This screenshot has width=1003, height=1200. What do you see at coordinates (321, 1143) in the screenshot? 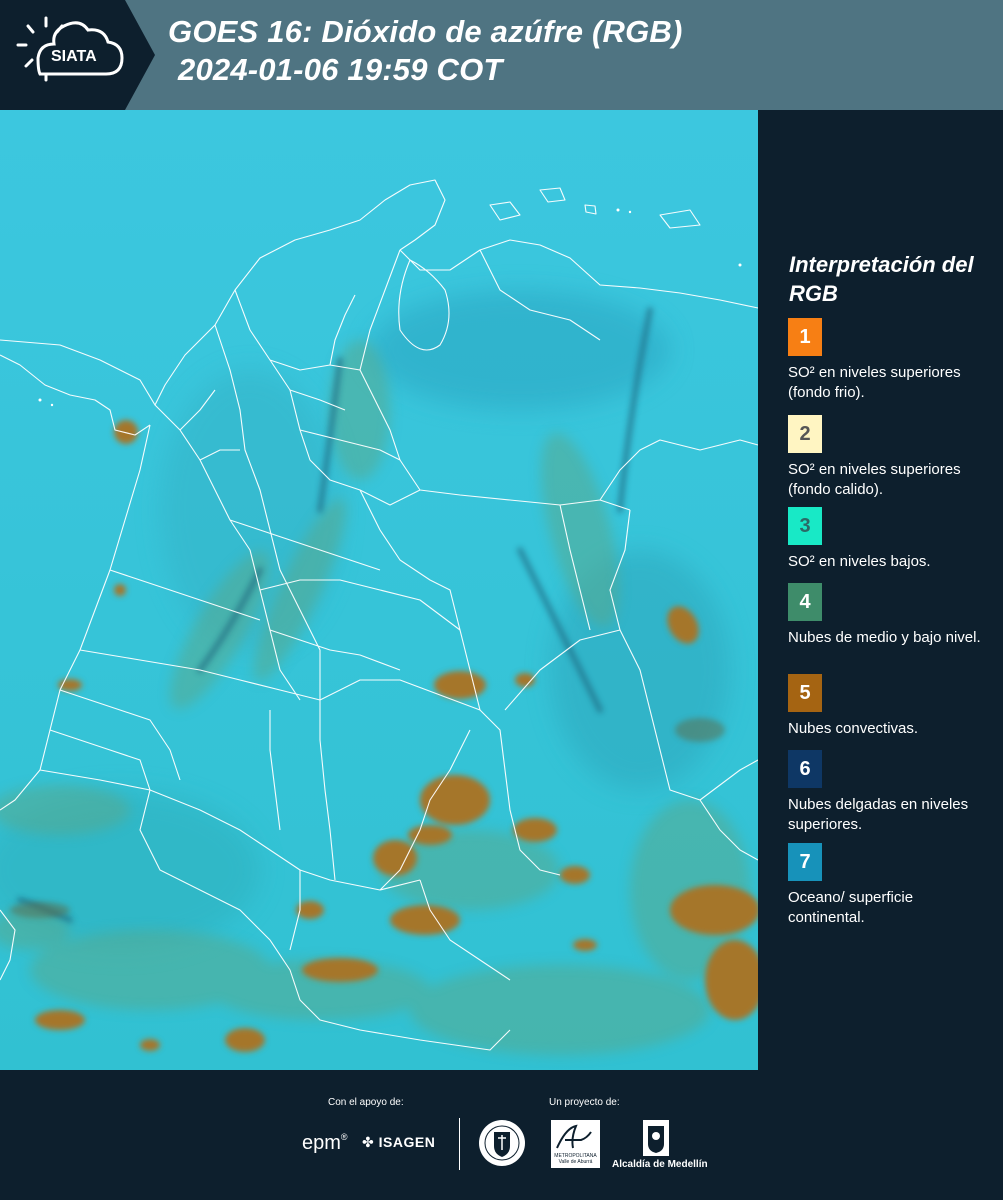
I see `epm-logo-text: epm` at bounding box center [321, 1143].